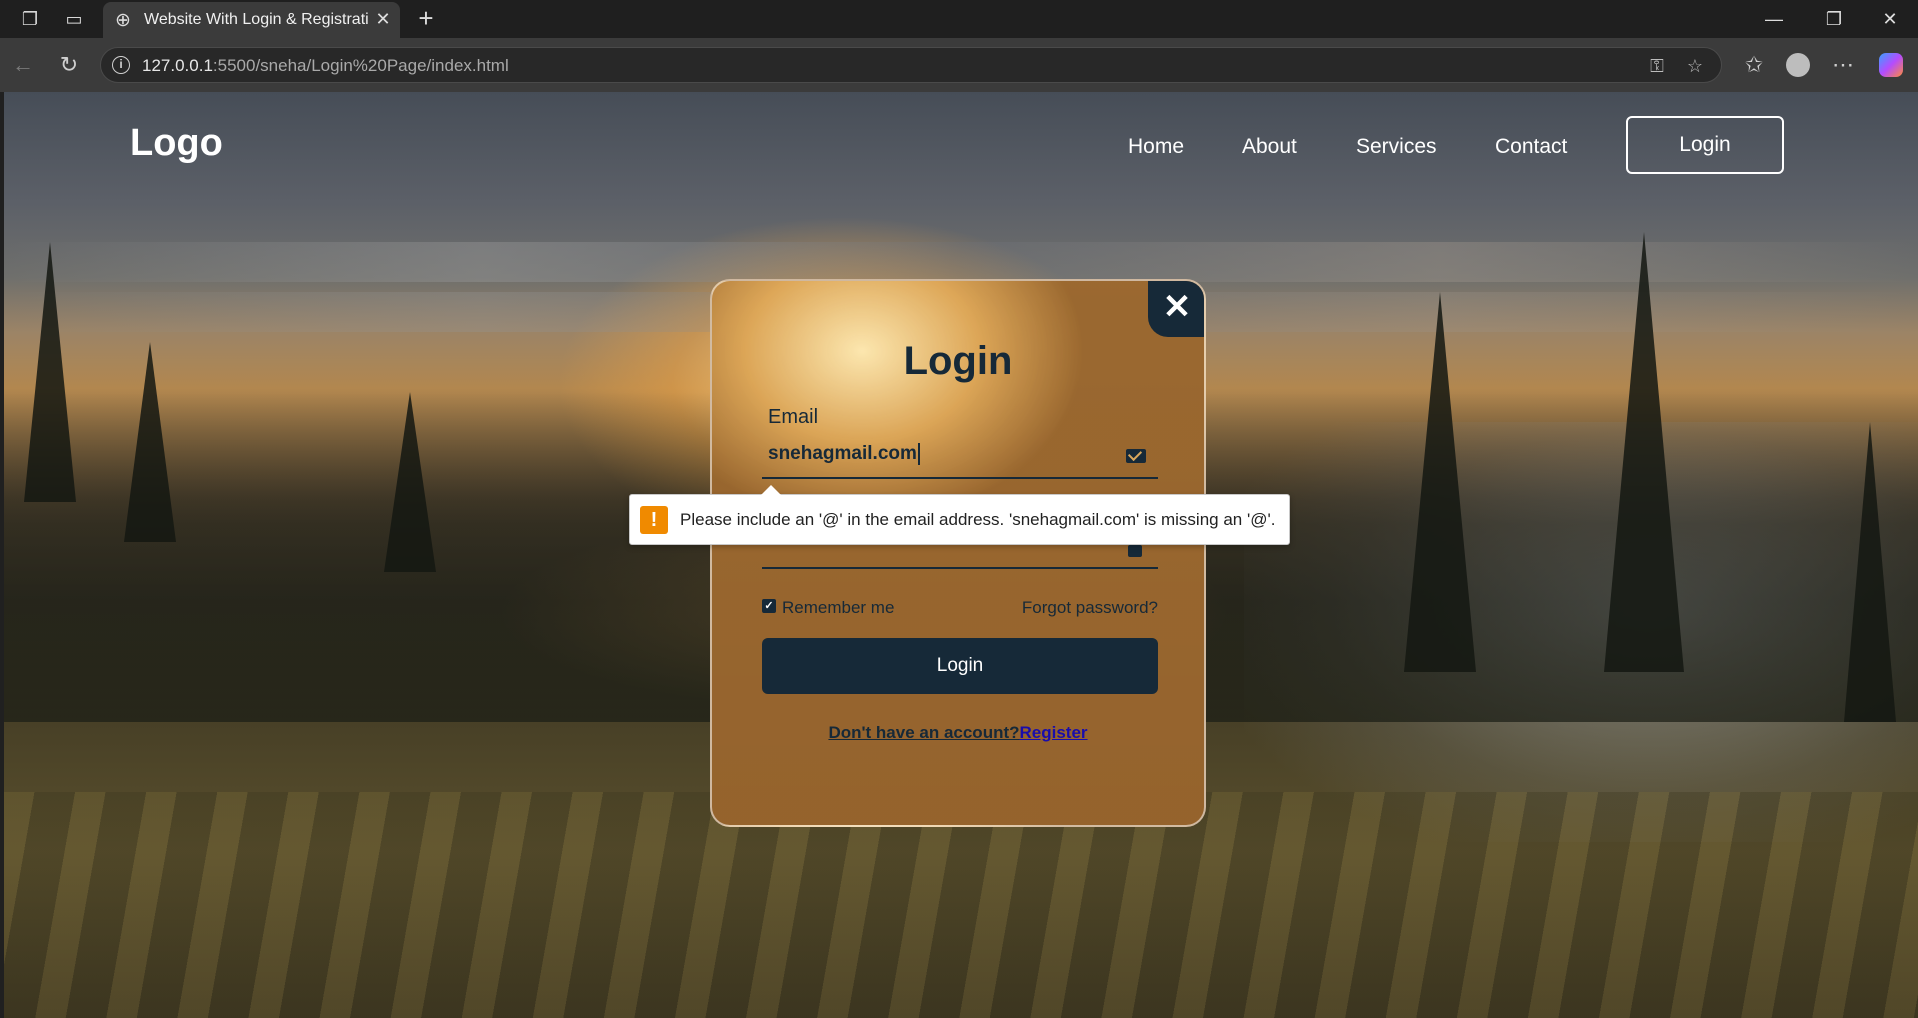 The height and width of the screenshot is (1018, 1918). What do you see at coordinates (1657, 66) in the screenshot?
I see `password-key-icon: ⚿` at bounding box center [1657, 66].